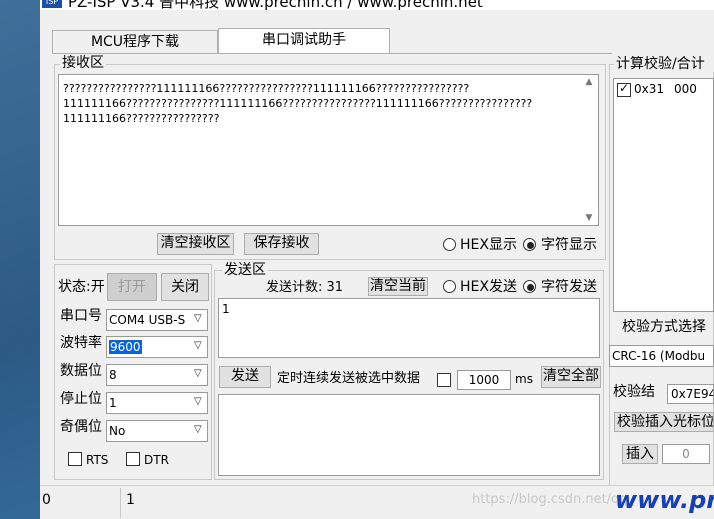 The image size is (714, 519). I want to click on receive-line: 111111166????????????????, so click(141, 118).